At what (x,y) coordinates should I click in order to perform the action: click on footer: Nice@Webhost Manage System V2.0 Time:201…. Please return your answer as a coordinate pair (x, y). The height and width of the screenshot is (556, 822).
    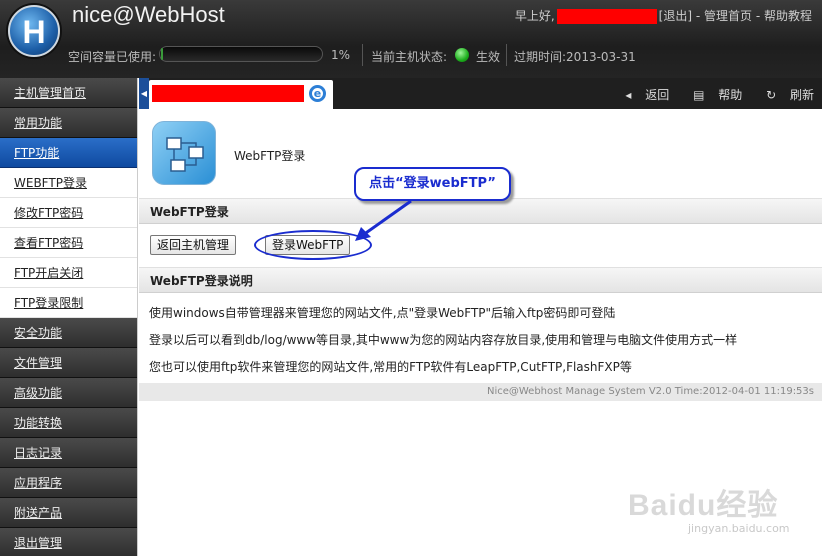
    Looking at the image, I should click on (480, 392).